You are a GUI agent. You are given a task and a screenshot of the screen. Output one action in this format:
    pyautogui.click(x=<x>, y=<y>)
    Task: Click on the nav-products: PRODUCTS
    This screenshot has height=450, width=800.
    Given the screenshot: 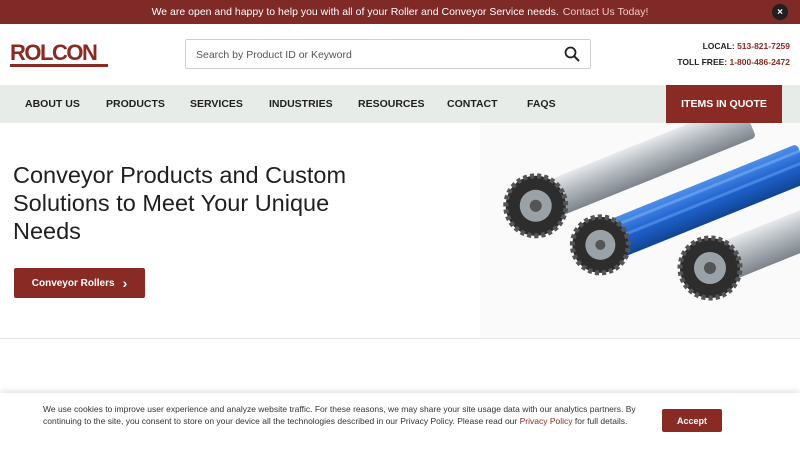 What is the action you would take?
    pyautogui.click(x=135, y=104)
    